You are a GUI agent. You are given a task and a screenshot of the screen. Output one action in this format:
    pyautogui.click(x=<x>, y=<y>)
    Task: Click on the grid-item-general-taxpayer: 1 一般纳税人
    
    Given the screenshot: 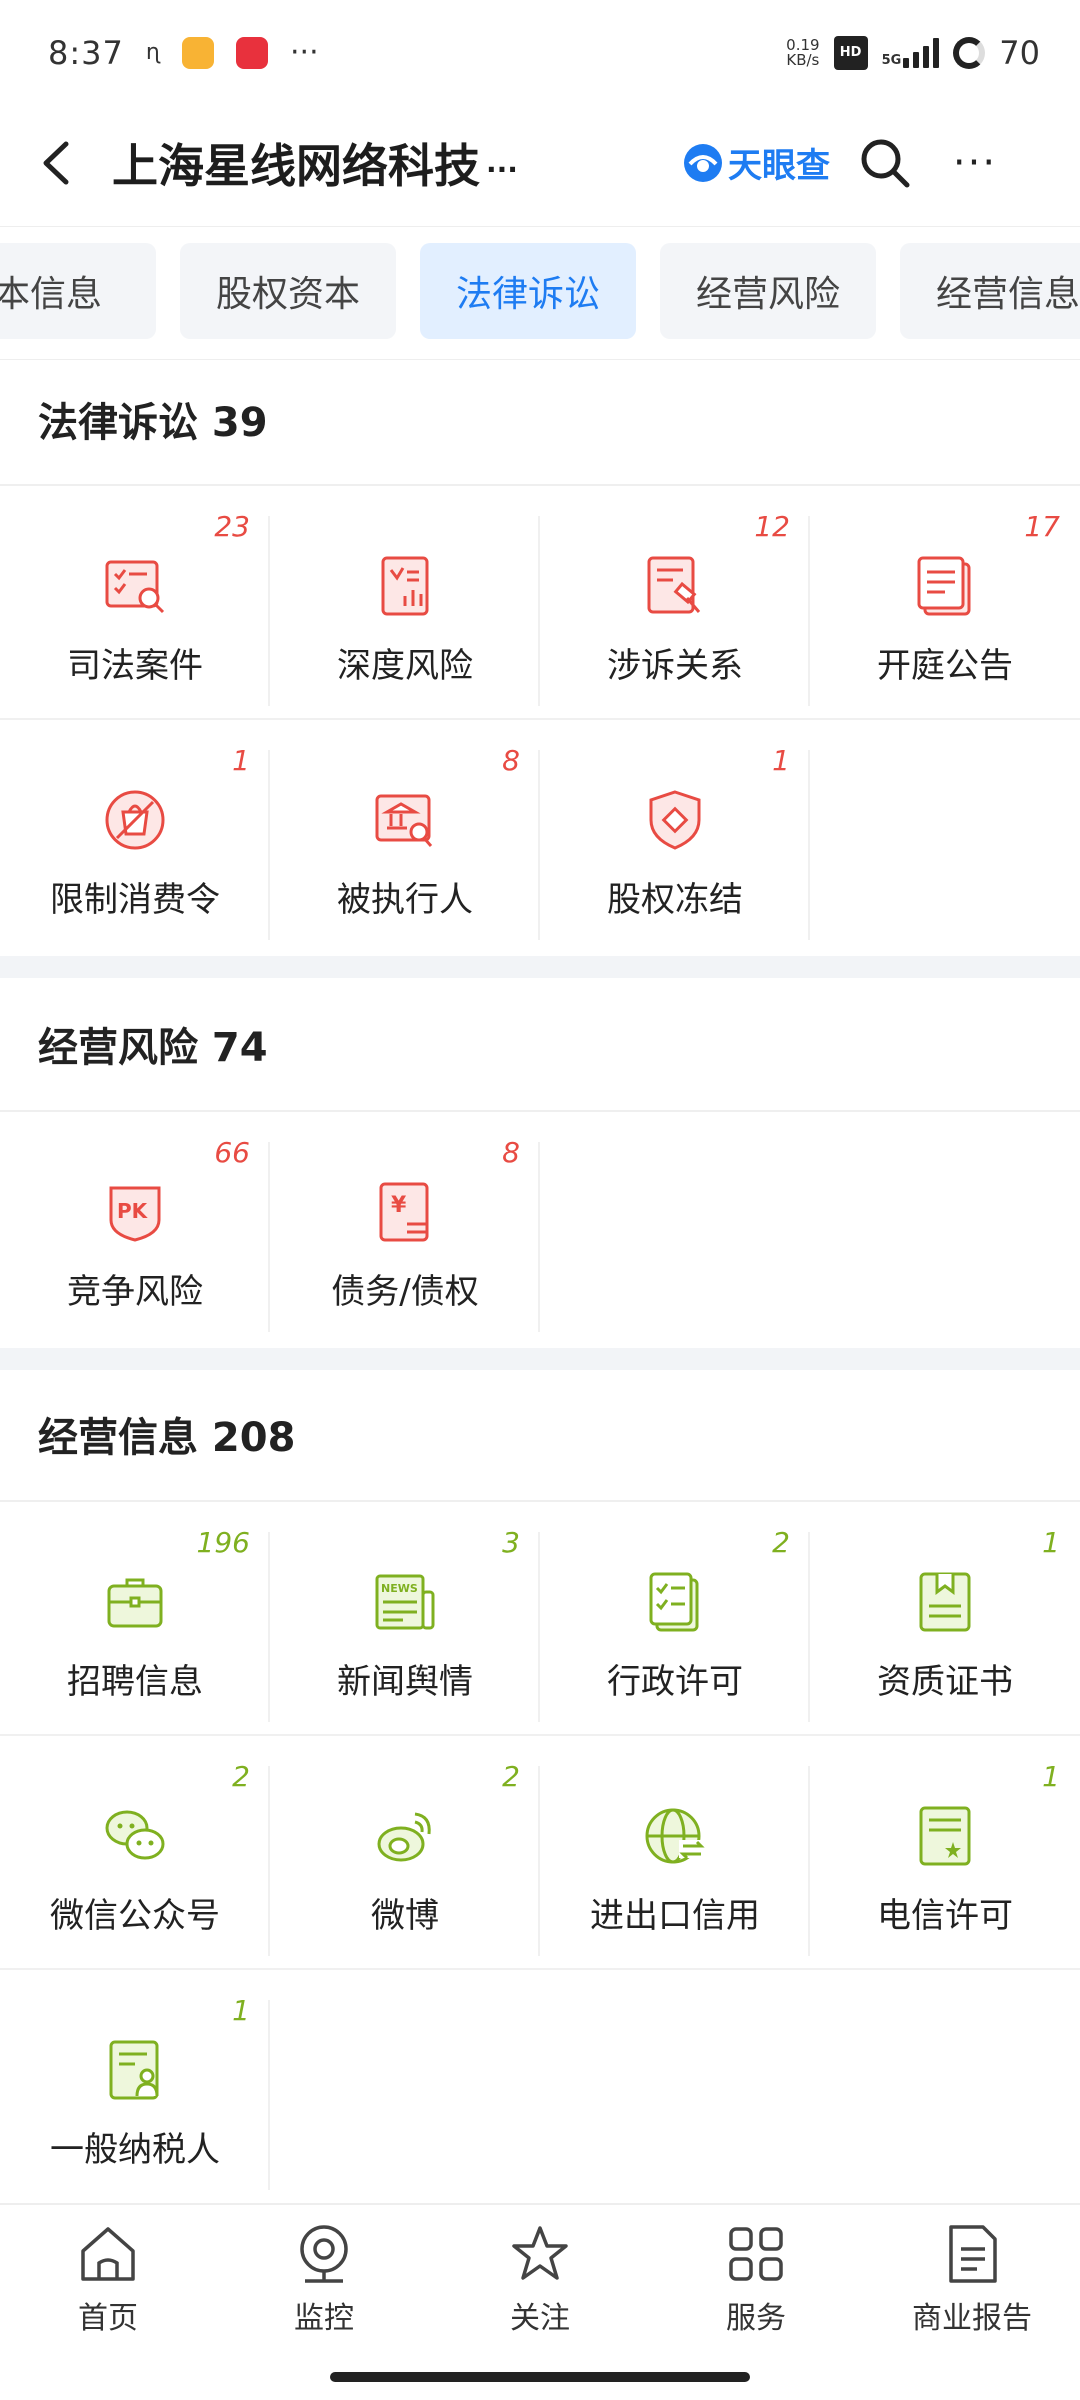 What is the action you would take?
    pyautogui.click(x=135, y=2087)
    